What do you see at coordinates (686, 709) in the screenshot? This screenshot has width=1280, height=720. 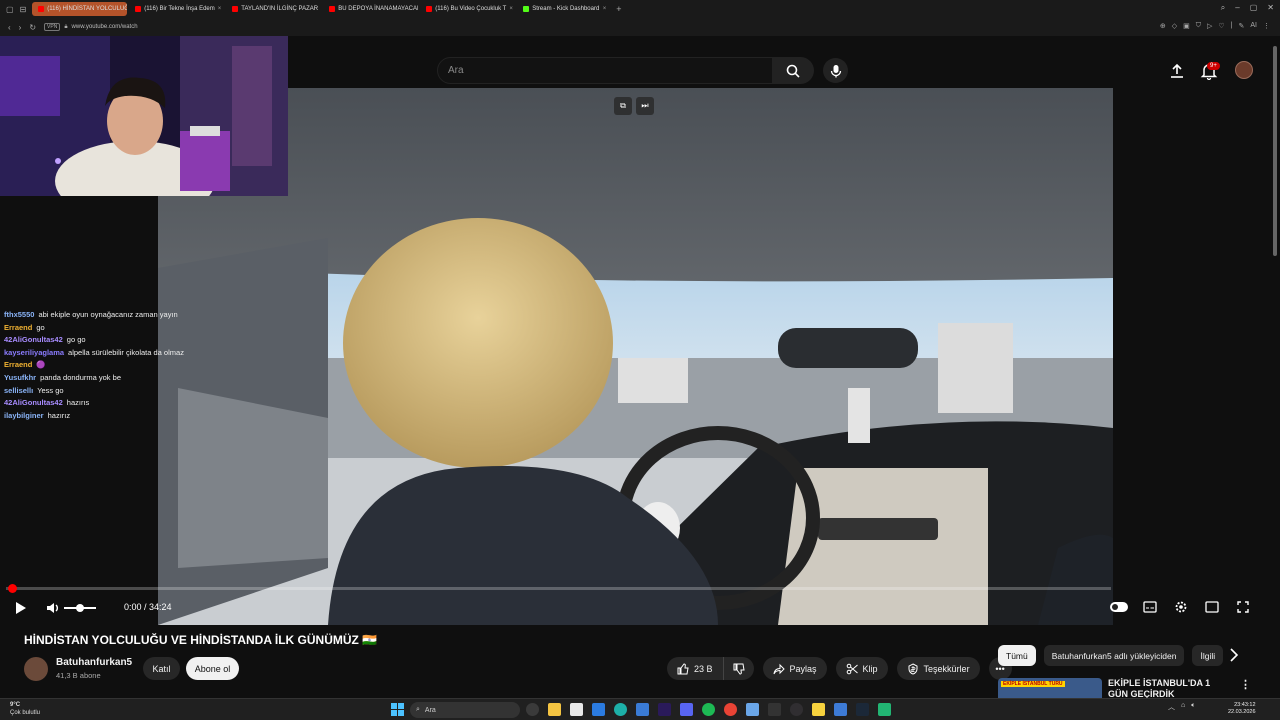 I see `discord-icon` at bounding box center [686, 709].